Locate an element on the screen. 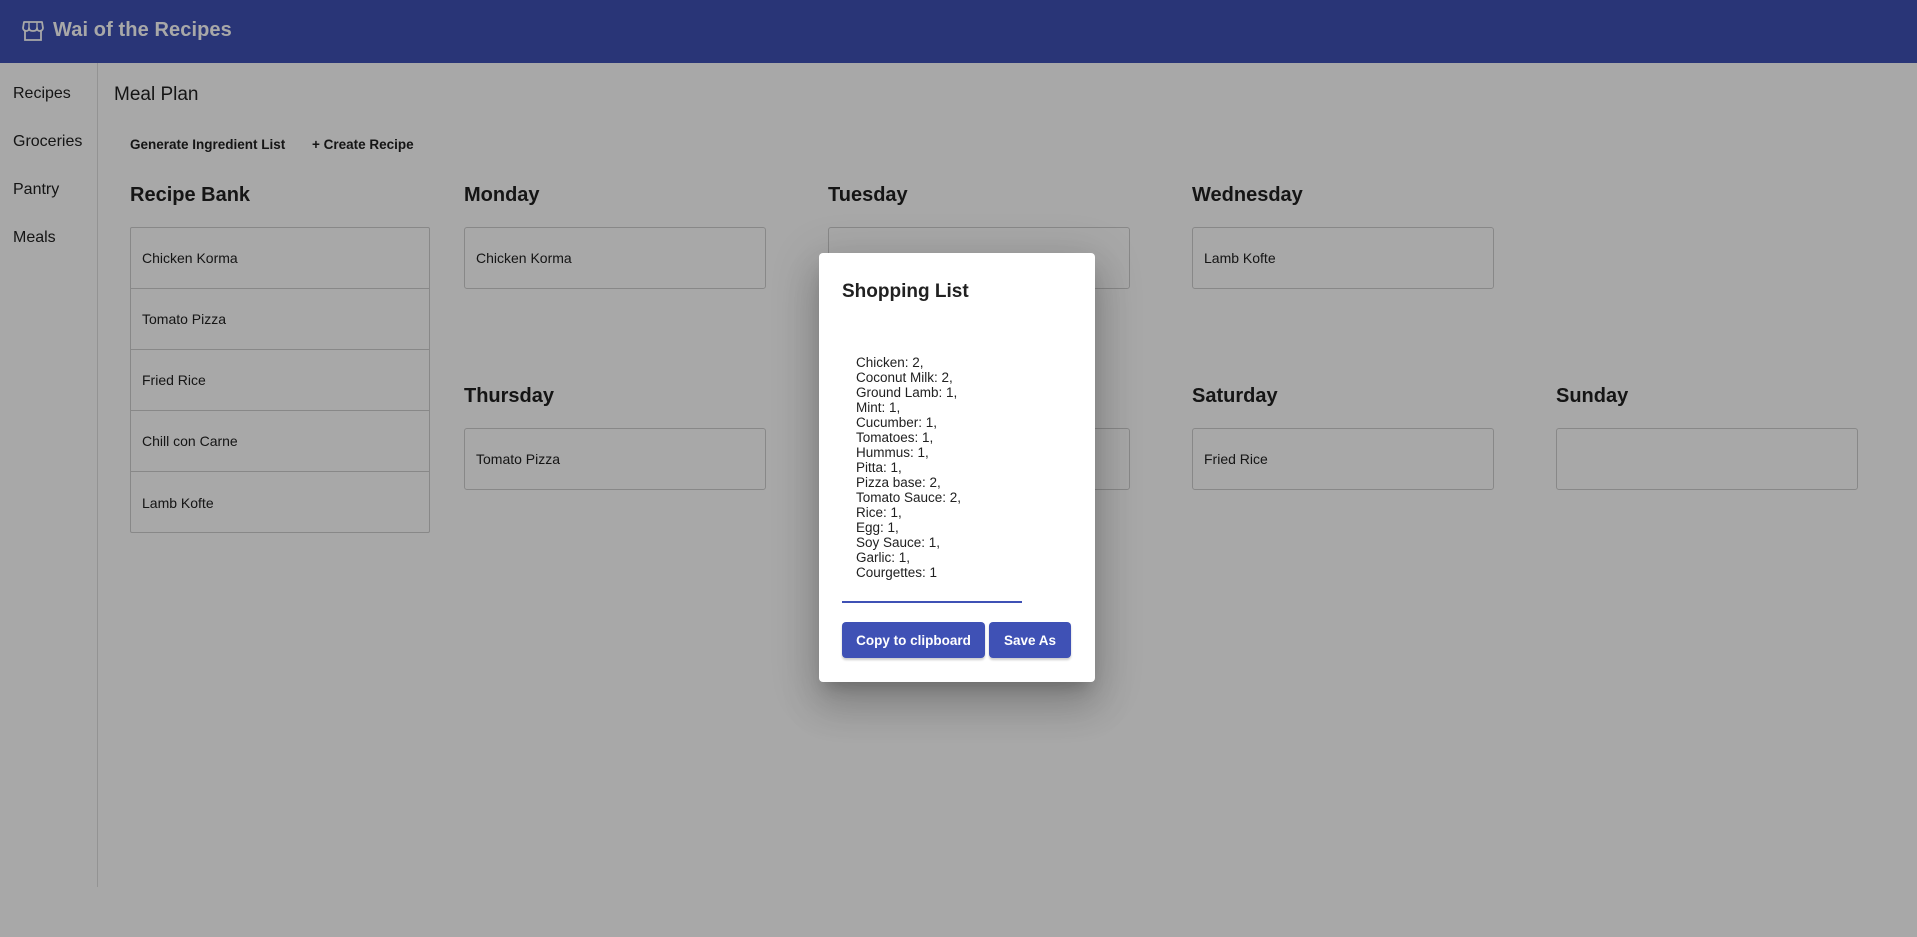 This screenshot has height=937, width=1917. shopping-list-line: Cucumber: 1, is located at coordinates (897, 422).